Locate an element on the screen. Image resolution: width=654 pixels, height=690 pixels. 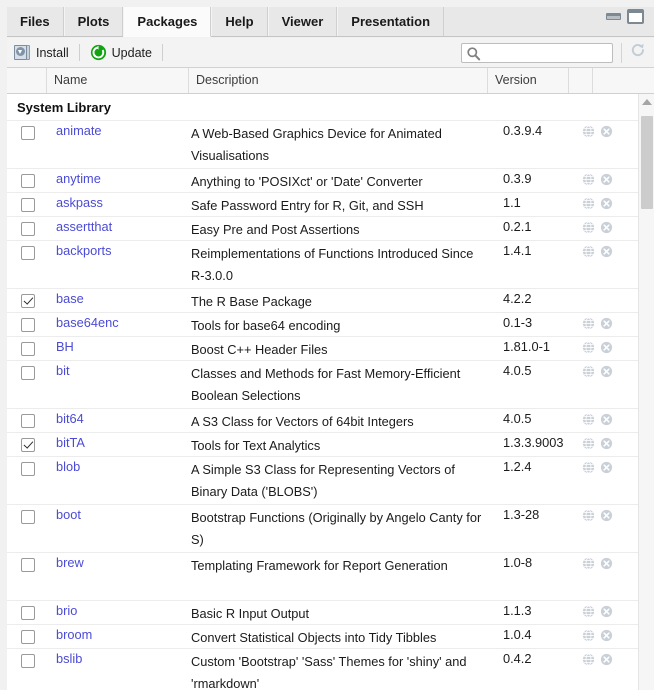
package-name-link: assertthat is located at coordinates (84, 226).